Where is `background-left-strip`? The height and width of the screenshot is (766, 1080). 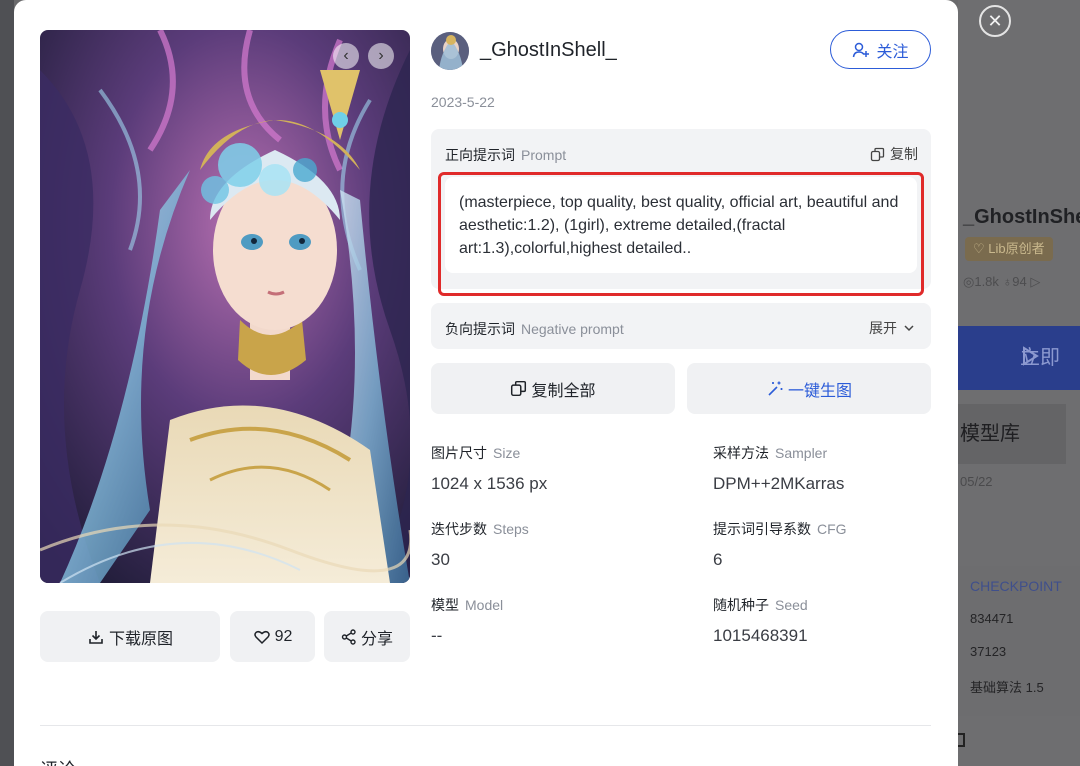 background-left-strip is located at coordinates (7, 383).